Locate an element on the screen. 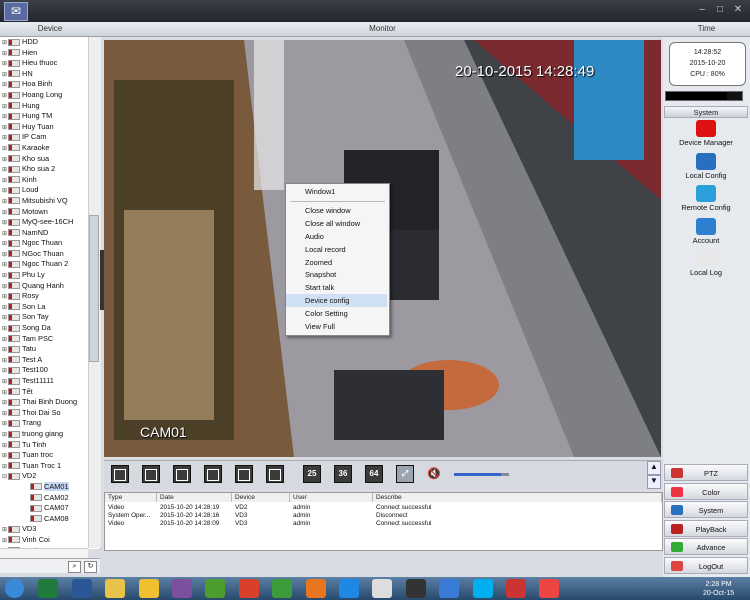 Image resolution: width=750 pixels, height=600 pixels. tree-item: ⊞ Test100 is located at coordinates (50, 370).